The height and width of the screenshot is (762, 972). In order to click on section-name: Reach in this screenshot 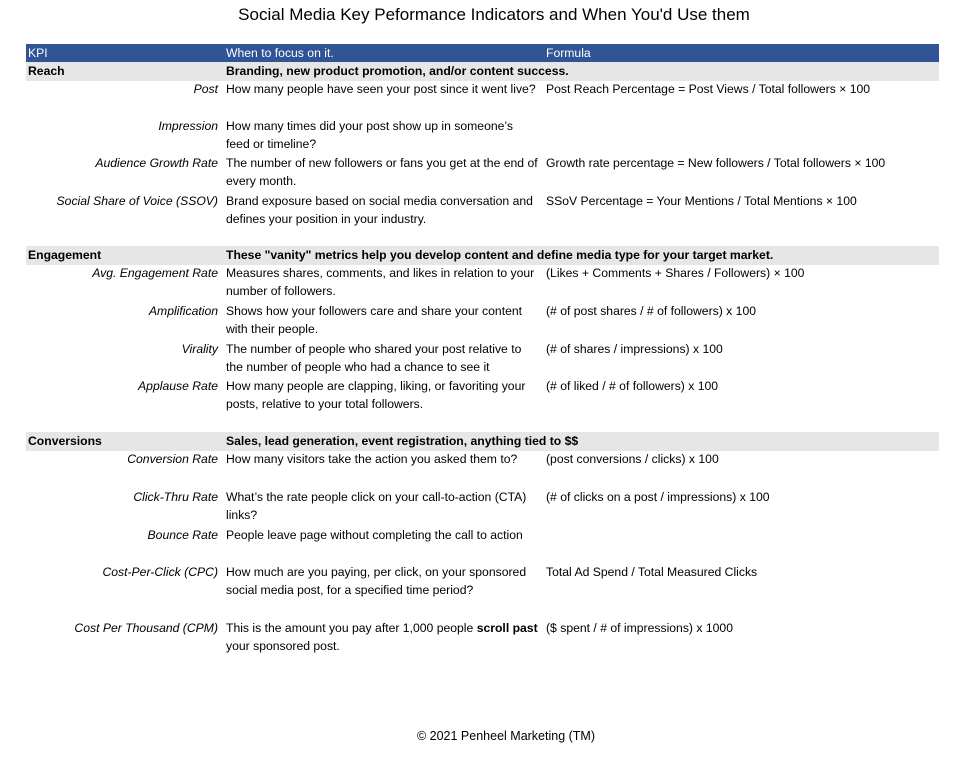, I will do `click(46, 71)`.